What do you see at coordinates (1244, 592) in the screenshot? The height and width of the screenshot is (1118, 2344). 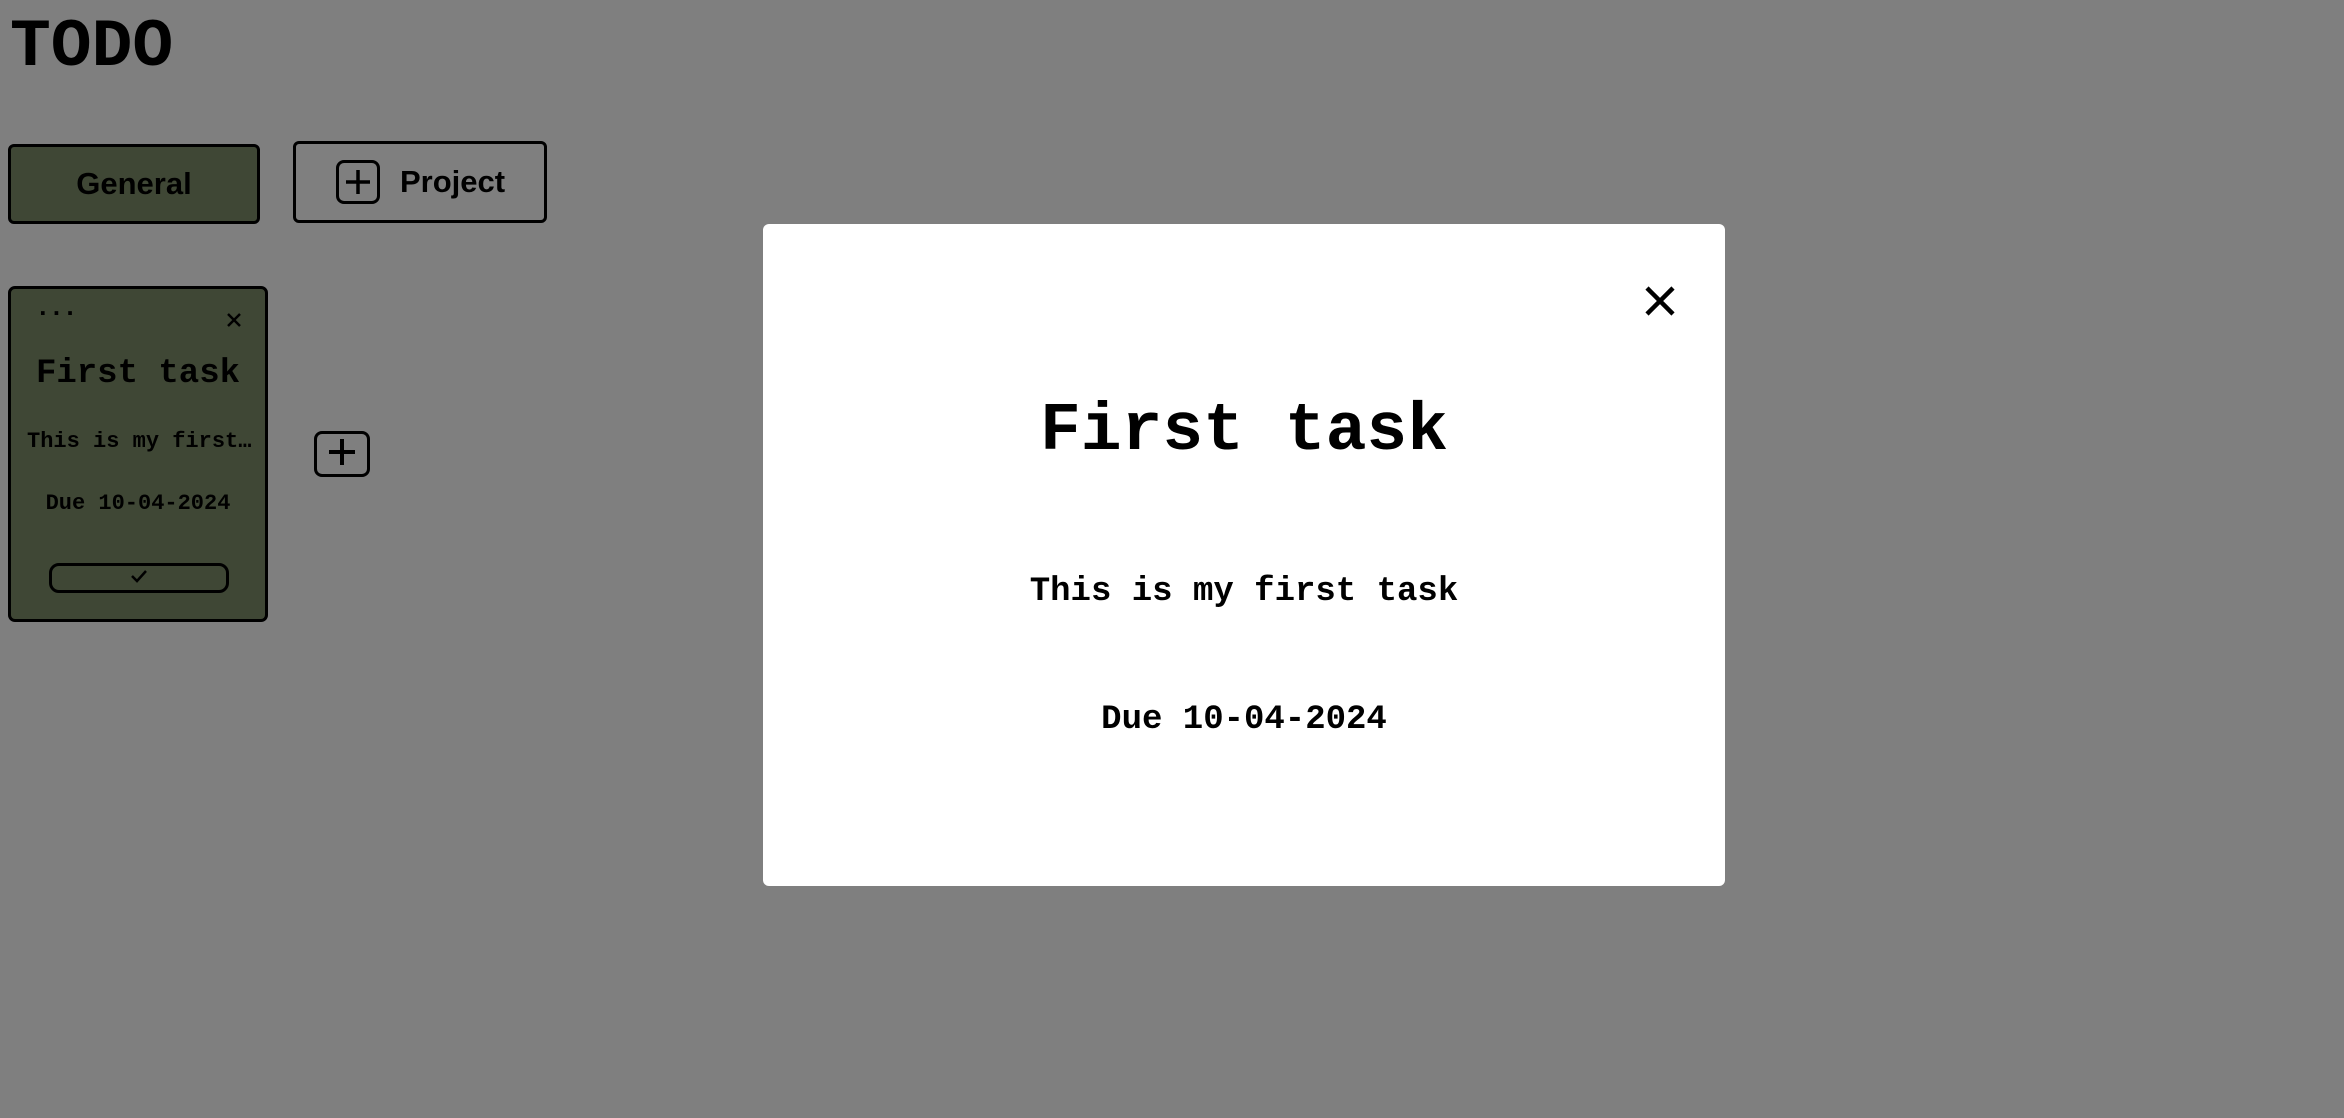 I see `dialog-task-description: This is my first task` at bounding box center [1244, 592].